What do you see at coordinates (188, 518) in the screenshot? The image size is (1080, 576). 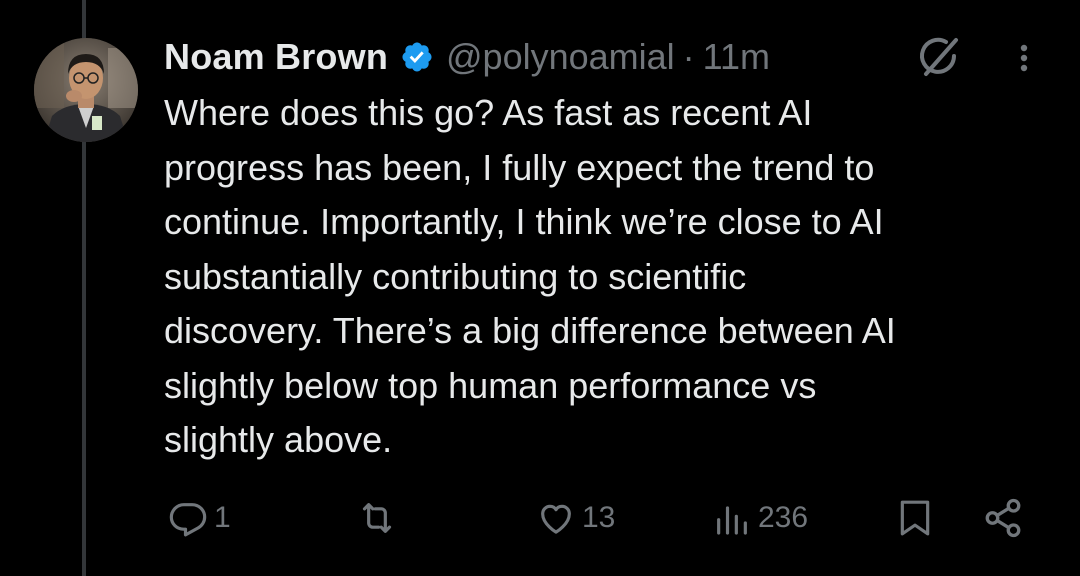 I see `reply-icon` at bounding box center [188, 518].